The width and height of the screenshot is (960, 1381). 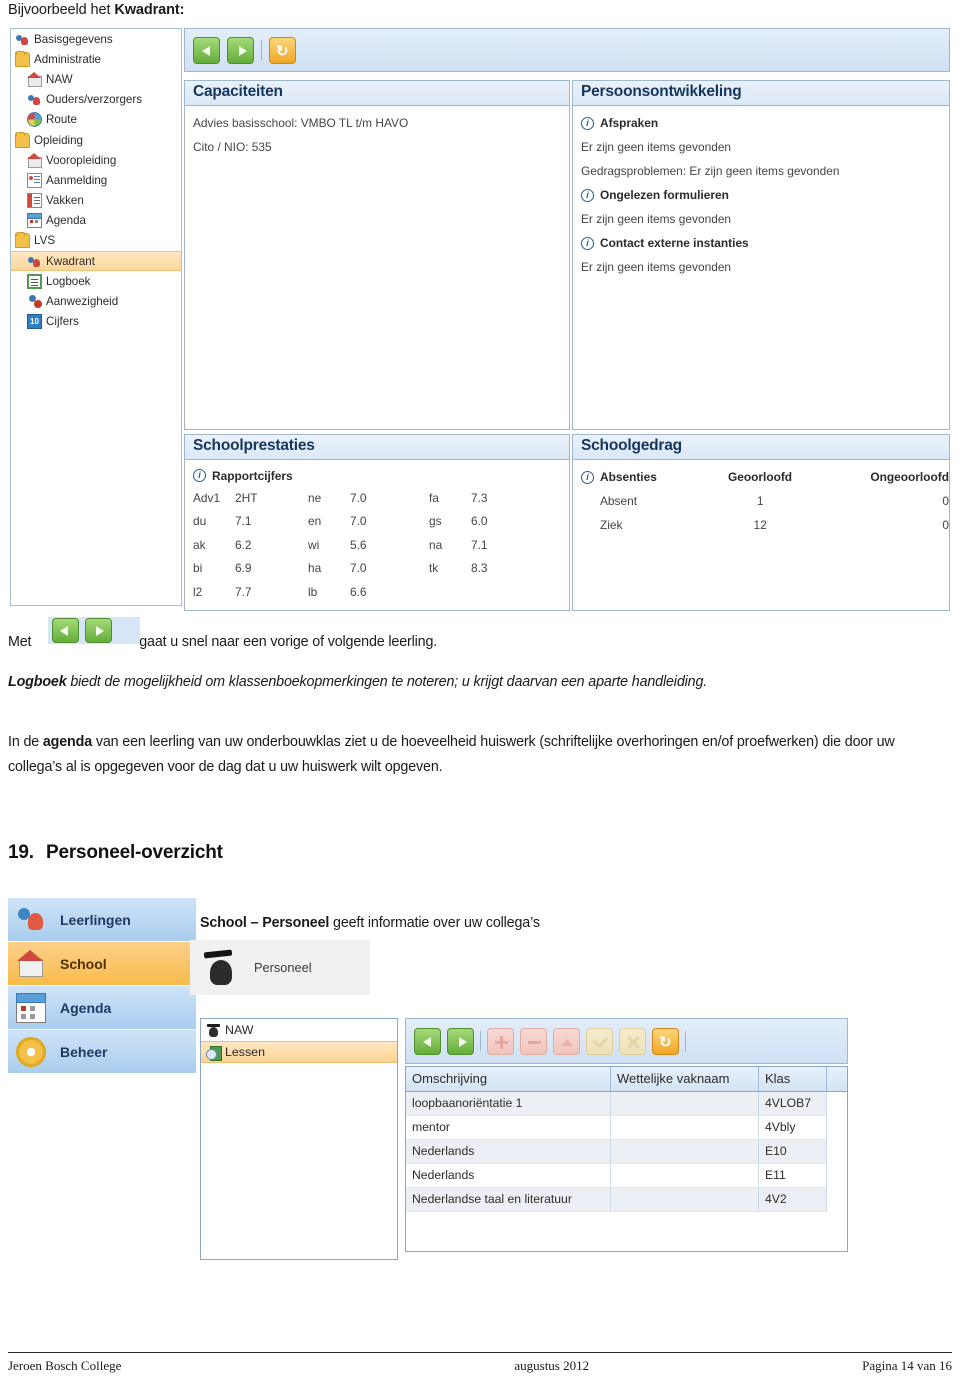 What do you see at coordinates (96, 180) in the screenshot?
I see `tree-item-aanmelding: Aanmelding` at bounding box center [96, 180].